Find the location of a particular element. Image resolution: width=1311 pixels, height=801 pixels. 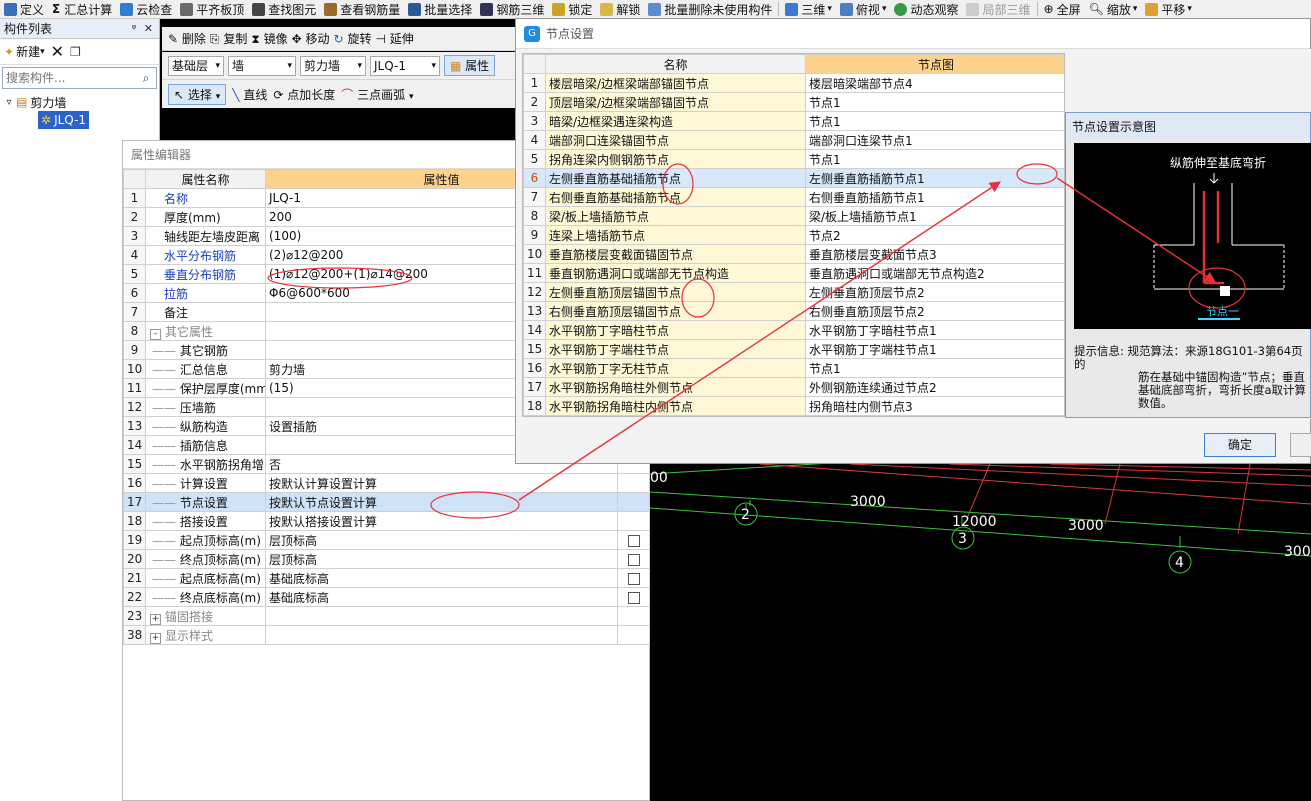

node-diagram-cell: 垂直筋楼层变截面节点3 is located at coordinates (934, 254).